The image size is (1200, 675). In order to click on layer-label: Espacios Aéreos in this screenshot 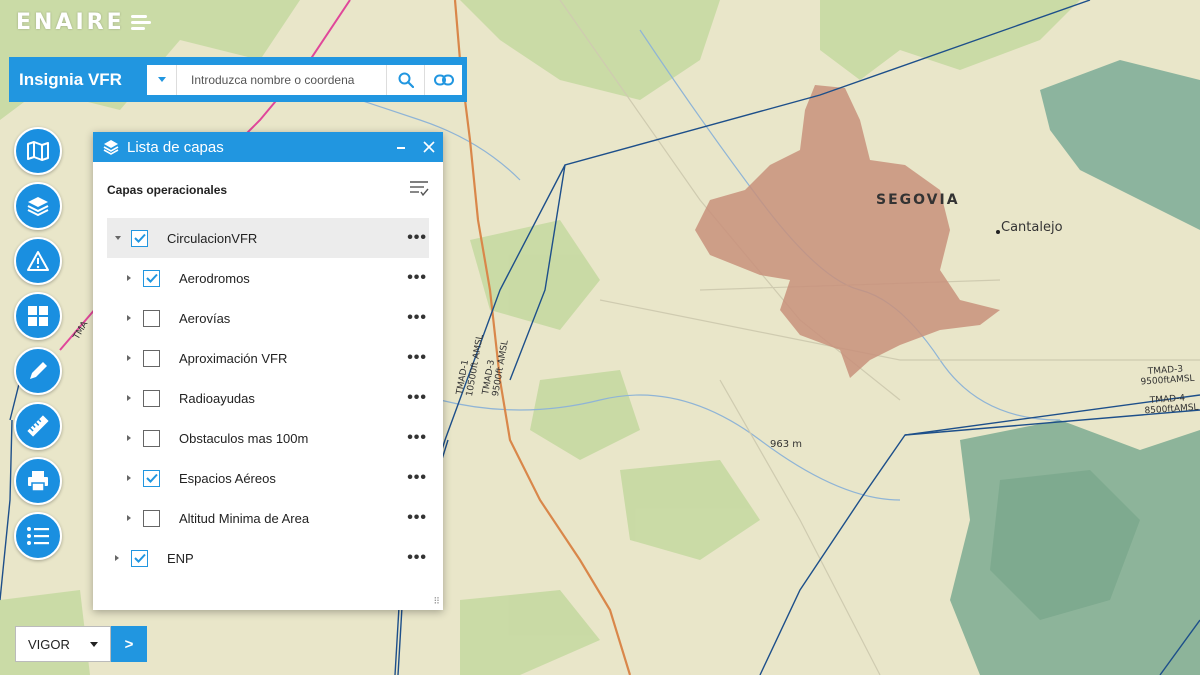, I will do `click(227, 478)`.